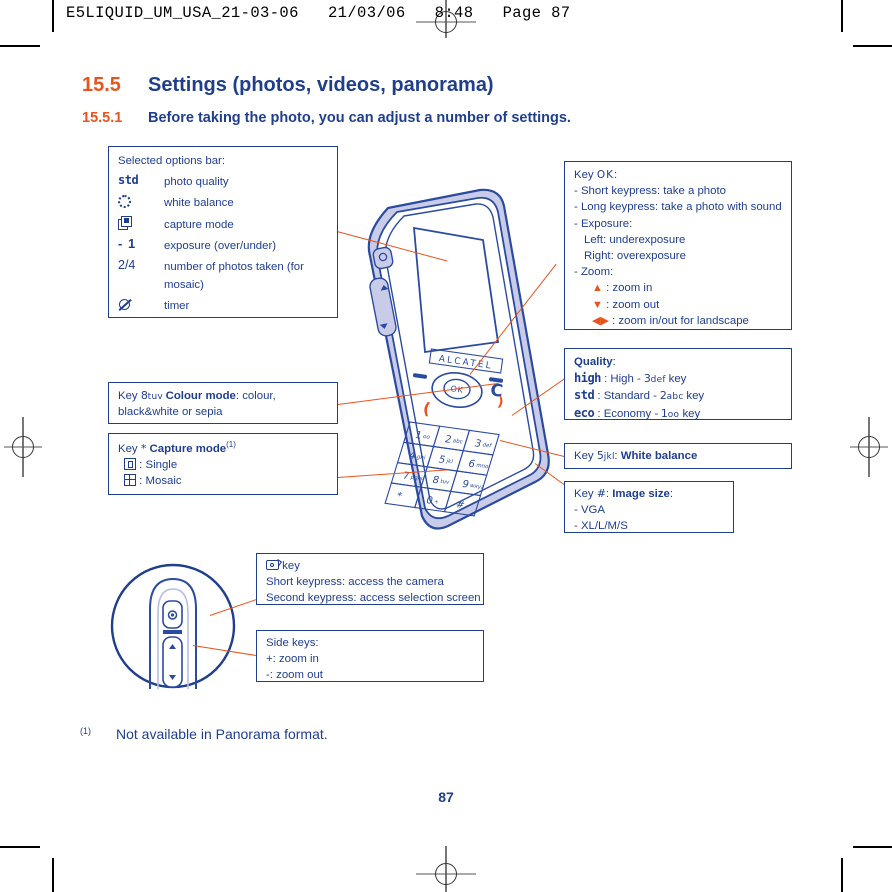 The width and height of the screenshot is (892, 892). Describe the element at coordinates (130, 480) in the screenshot. I see `mosaic-grid-icon` at that location.